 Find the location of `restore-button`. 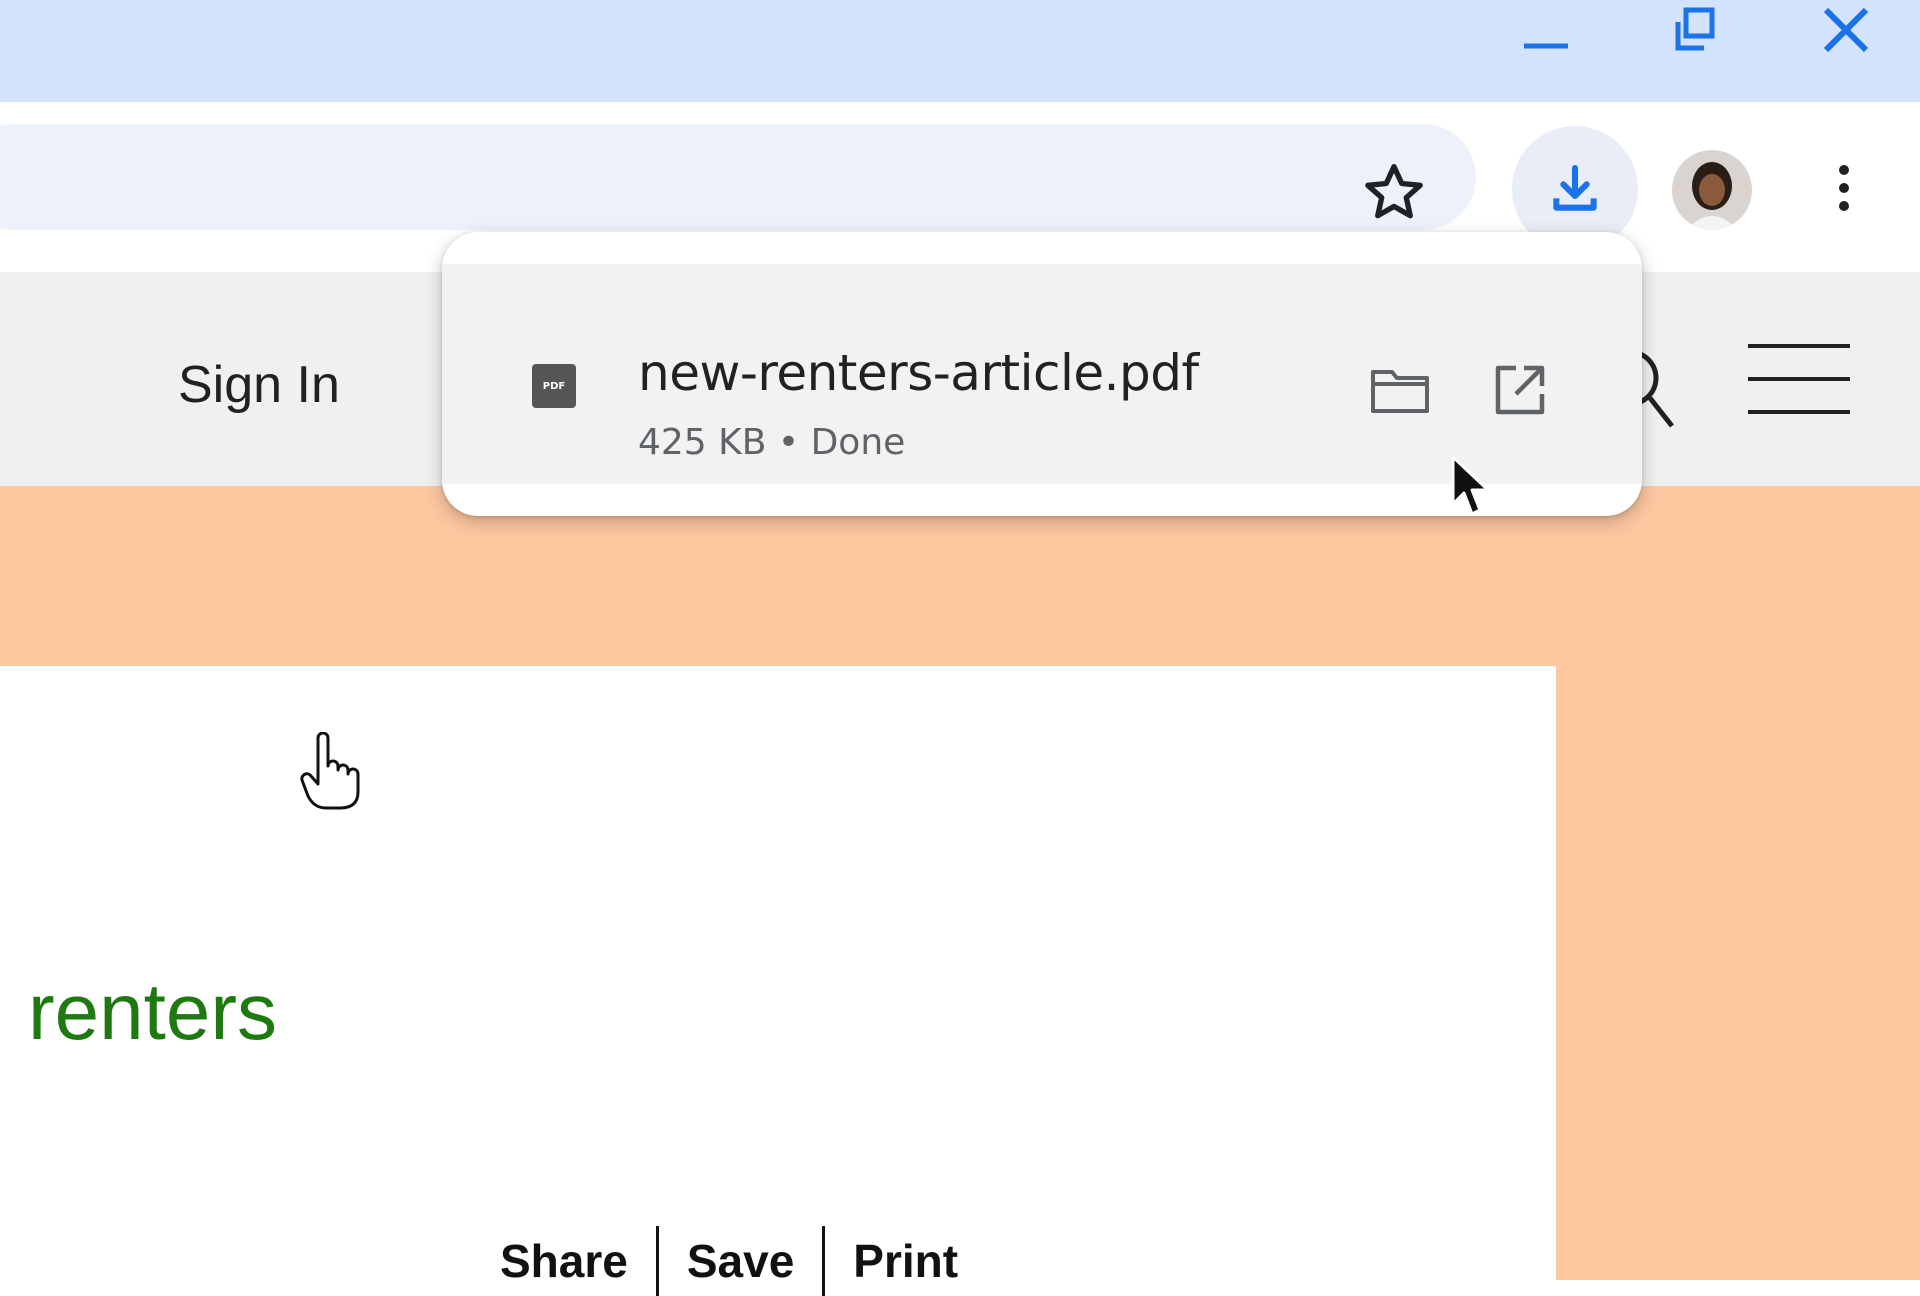

restore-button is located at coordinates (1696, 30).